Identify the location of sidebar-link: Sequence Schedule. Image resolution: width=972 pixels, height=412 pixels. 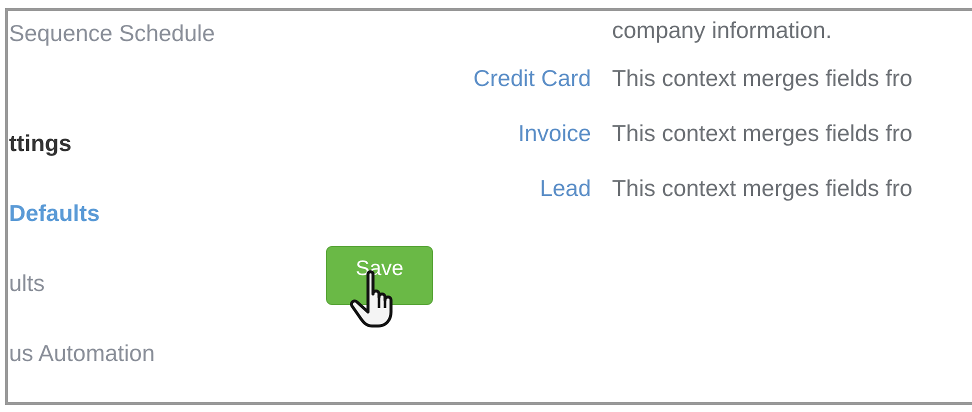
(112, 33).